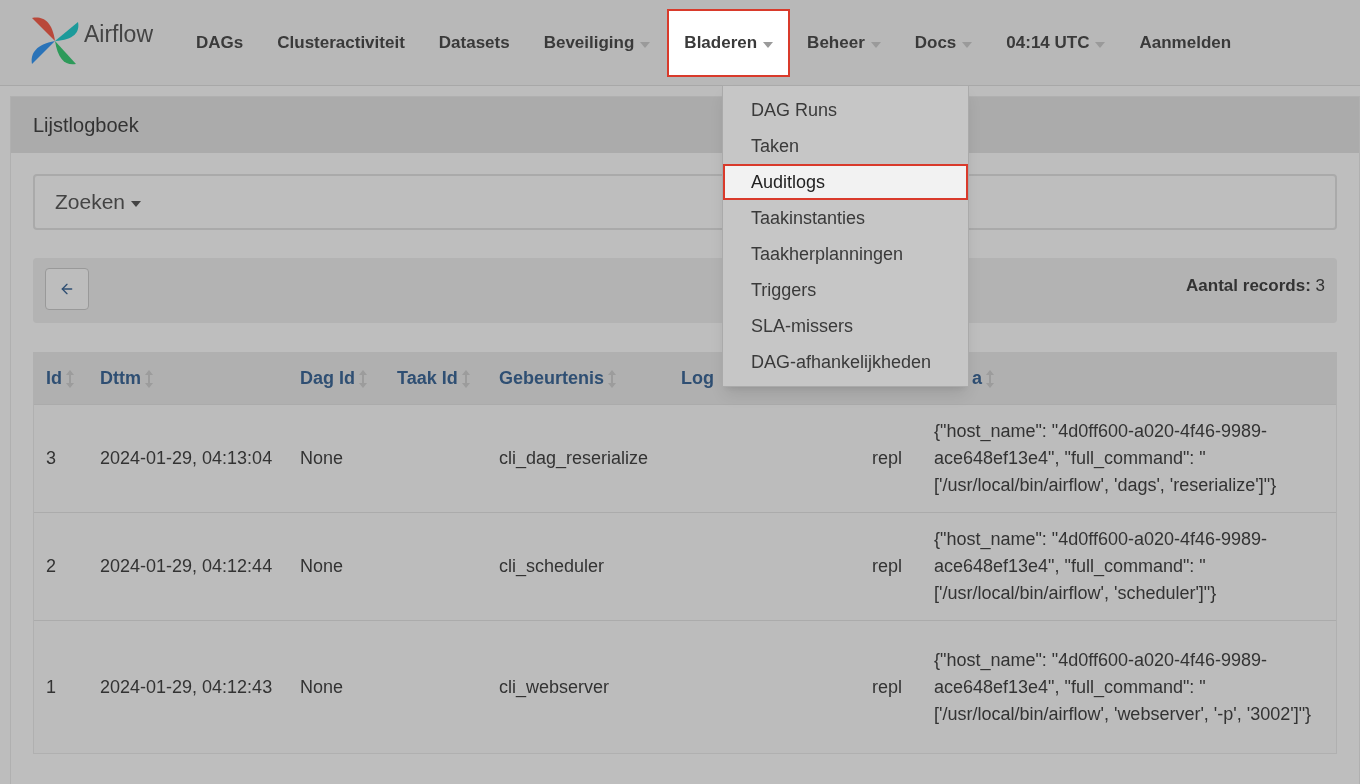  What do you see at coordinates (845, 146) in the screenshot?
I see `menu-item: Taken` at bounding box center [845, 146].